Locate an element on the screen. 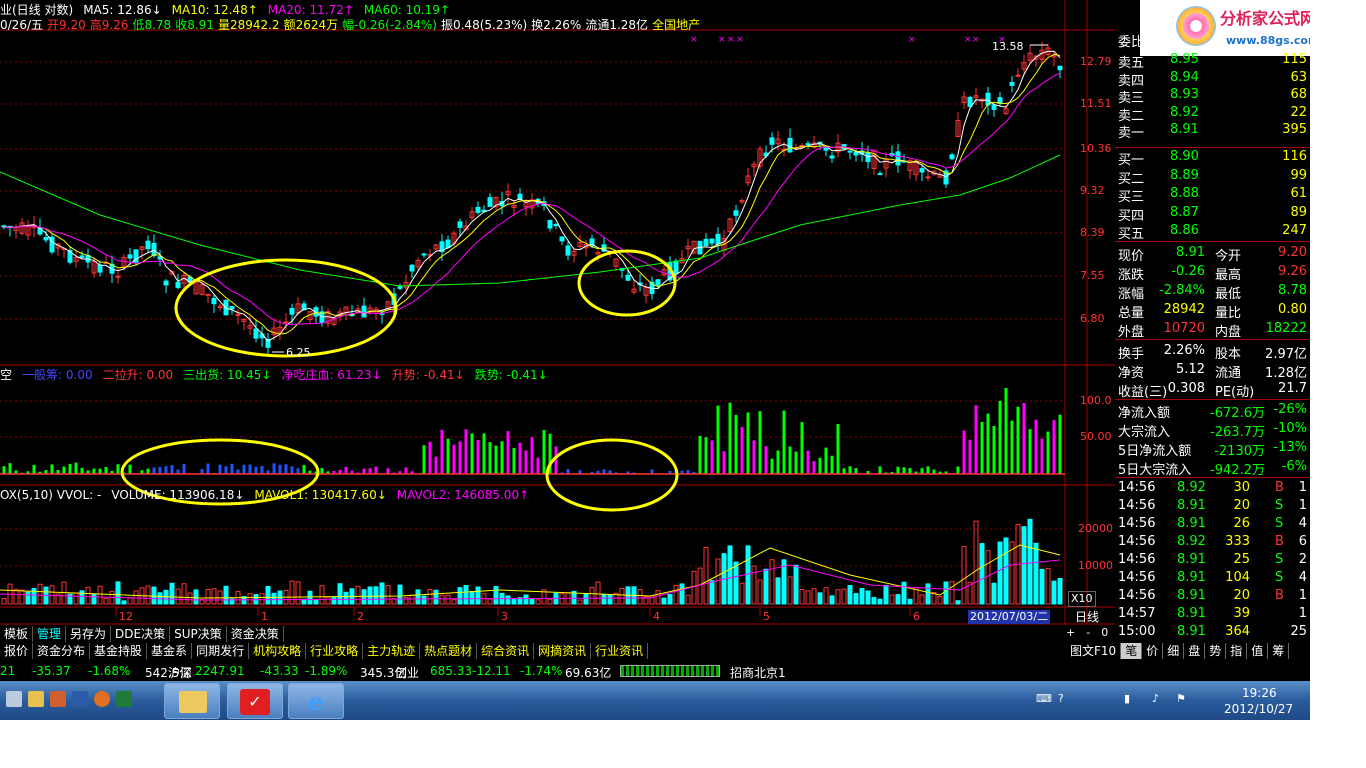 Image resolution: width=1366 pixels, height=768 pixels. stock-app-taskbar-button: ✓ is located at coordinates (255, 701).